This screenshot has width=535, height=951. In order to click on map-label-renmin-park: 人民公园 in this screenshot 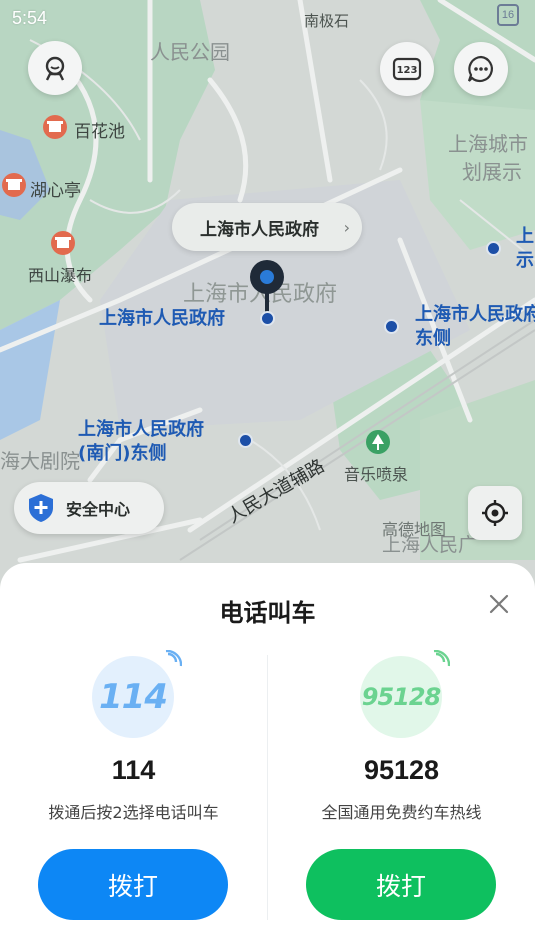, I will do `click(190, 52)`.